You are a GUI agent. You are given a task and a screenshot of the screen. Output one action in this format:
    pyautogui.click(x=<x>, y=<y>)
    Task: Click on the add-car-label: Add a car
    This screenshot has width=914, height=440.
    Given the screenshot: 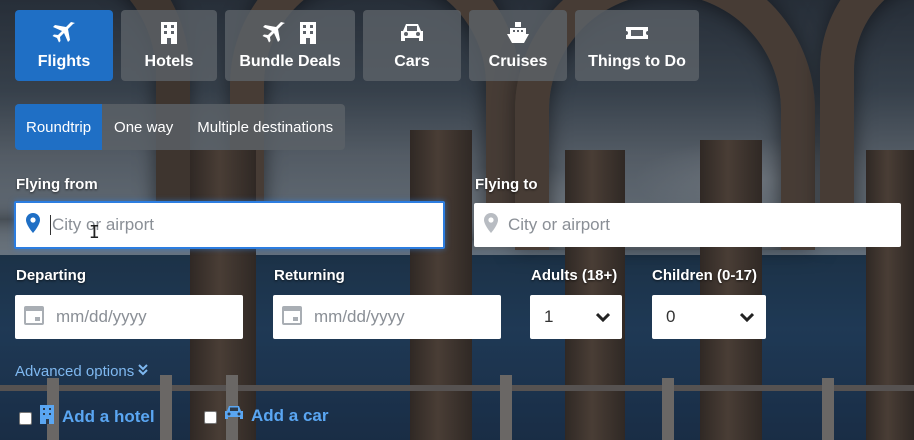 What is the action you would take?
    pyautogui.click(x=290, y=415)
    